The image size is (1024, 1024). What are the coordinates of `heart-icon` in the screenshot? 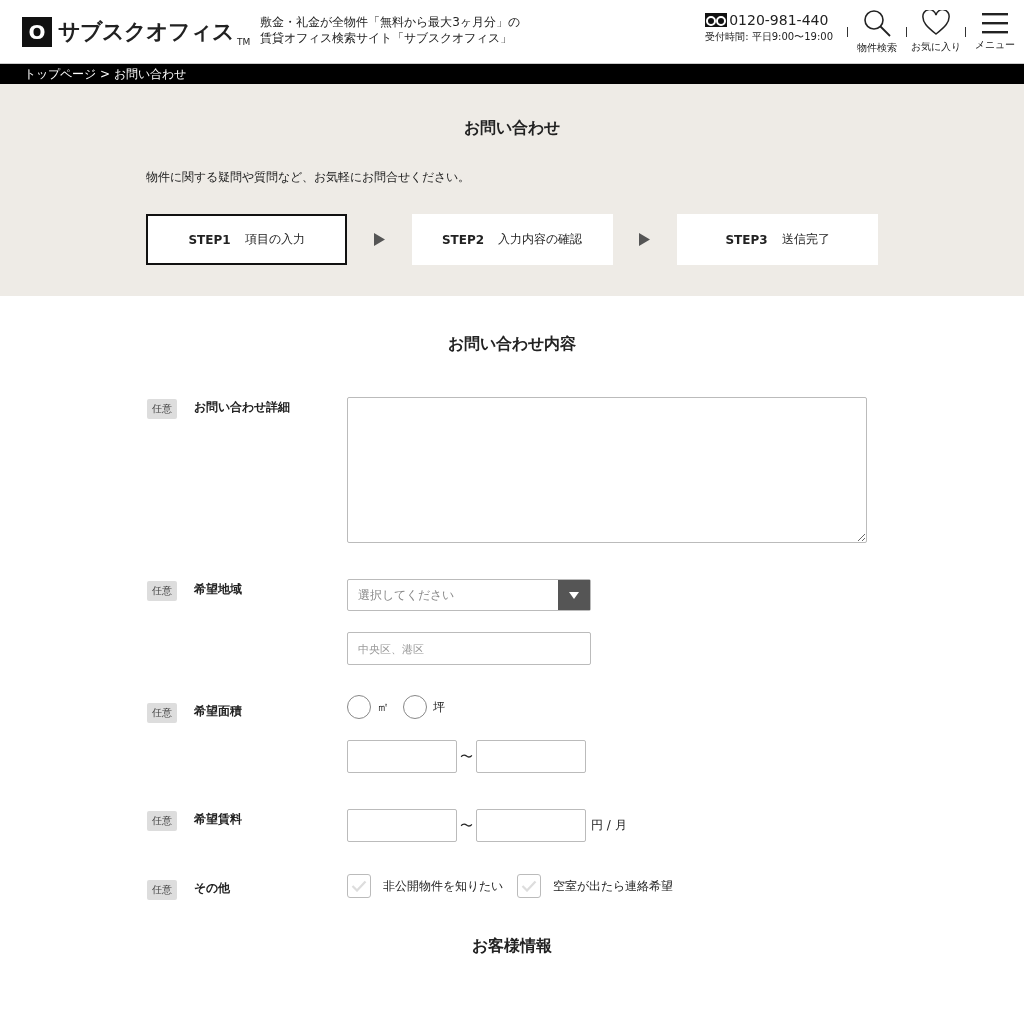 It's located at (936, 22).